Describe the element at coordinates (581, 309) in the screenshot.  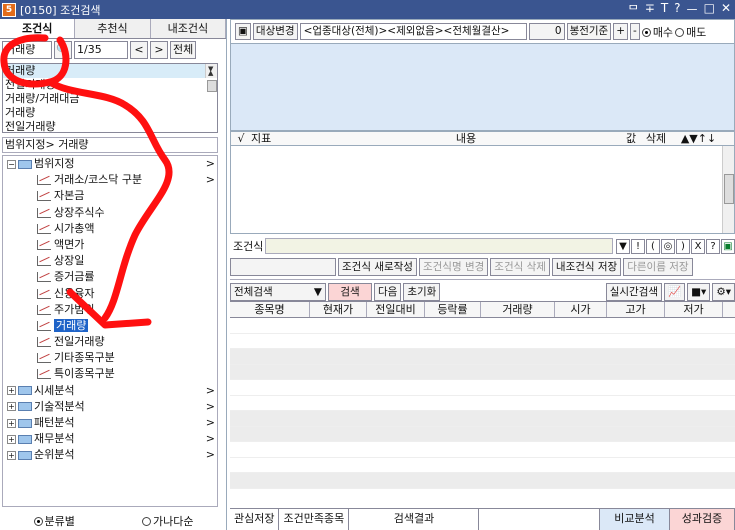
I see `column-header: 시가` at that location.